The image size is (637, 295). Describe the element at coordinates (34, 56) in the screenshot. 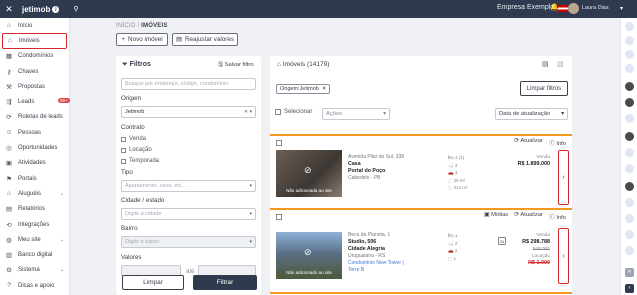

I see `sidebar-item-condominios: ▦ Condomínios` at that location.